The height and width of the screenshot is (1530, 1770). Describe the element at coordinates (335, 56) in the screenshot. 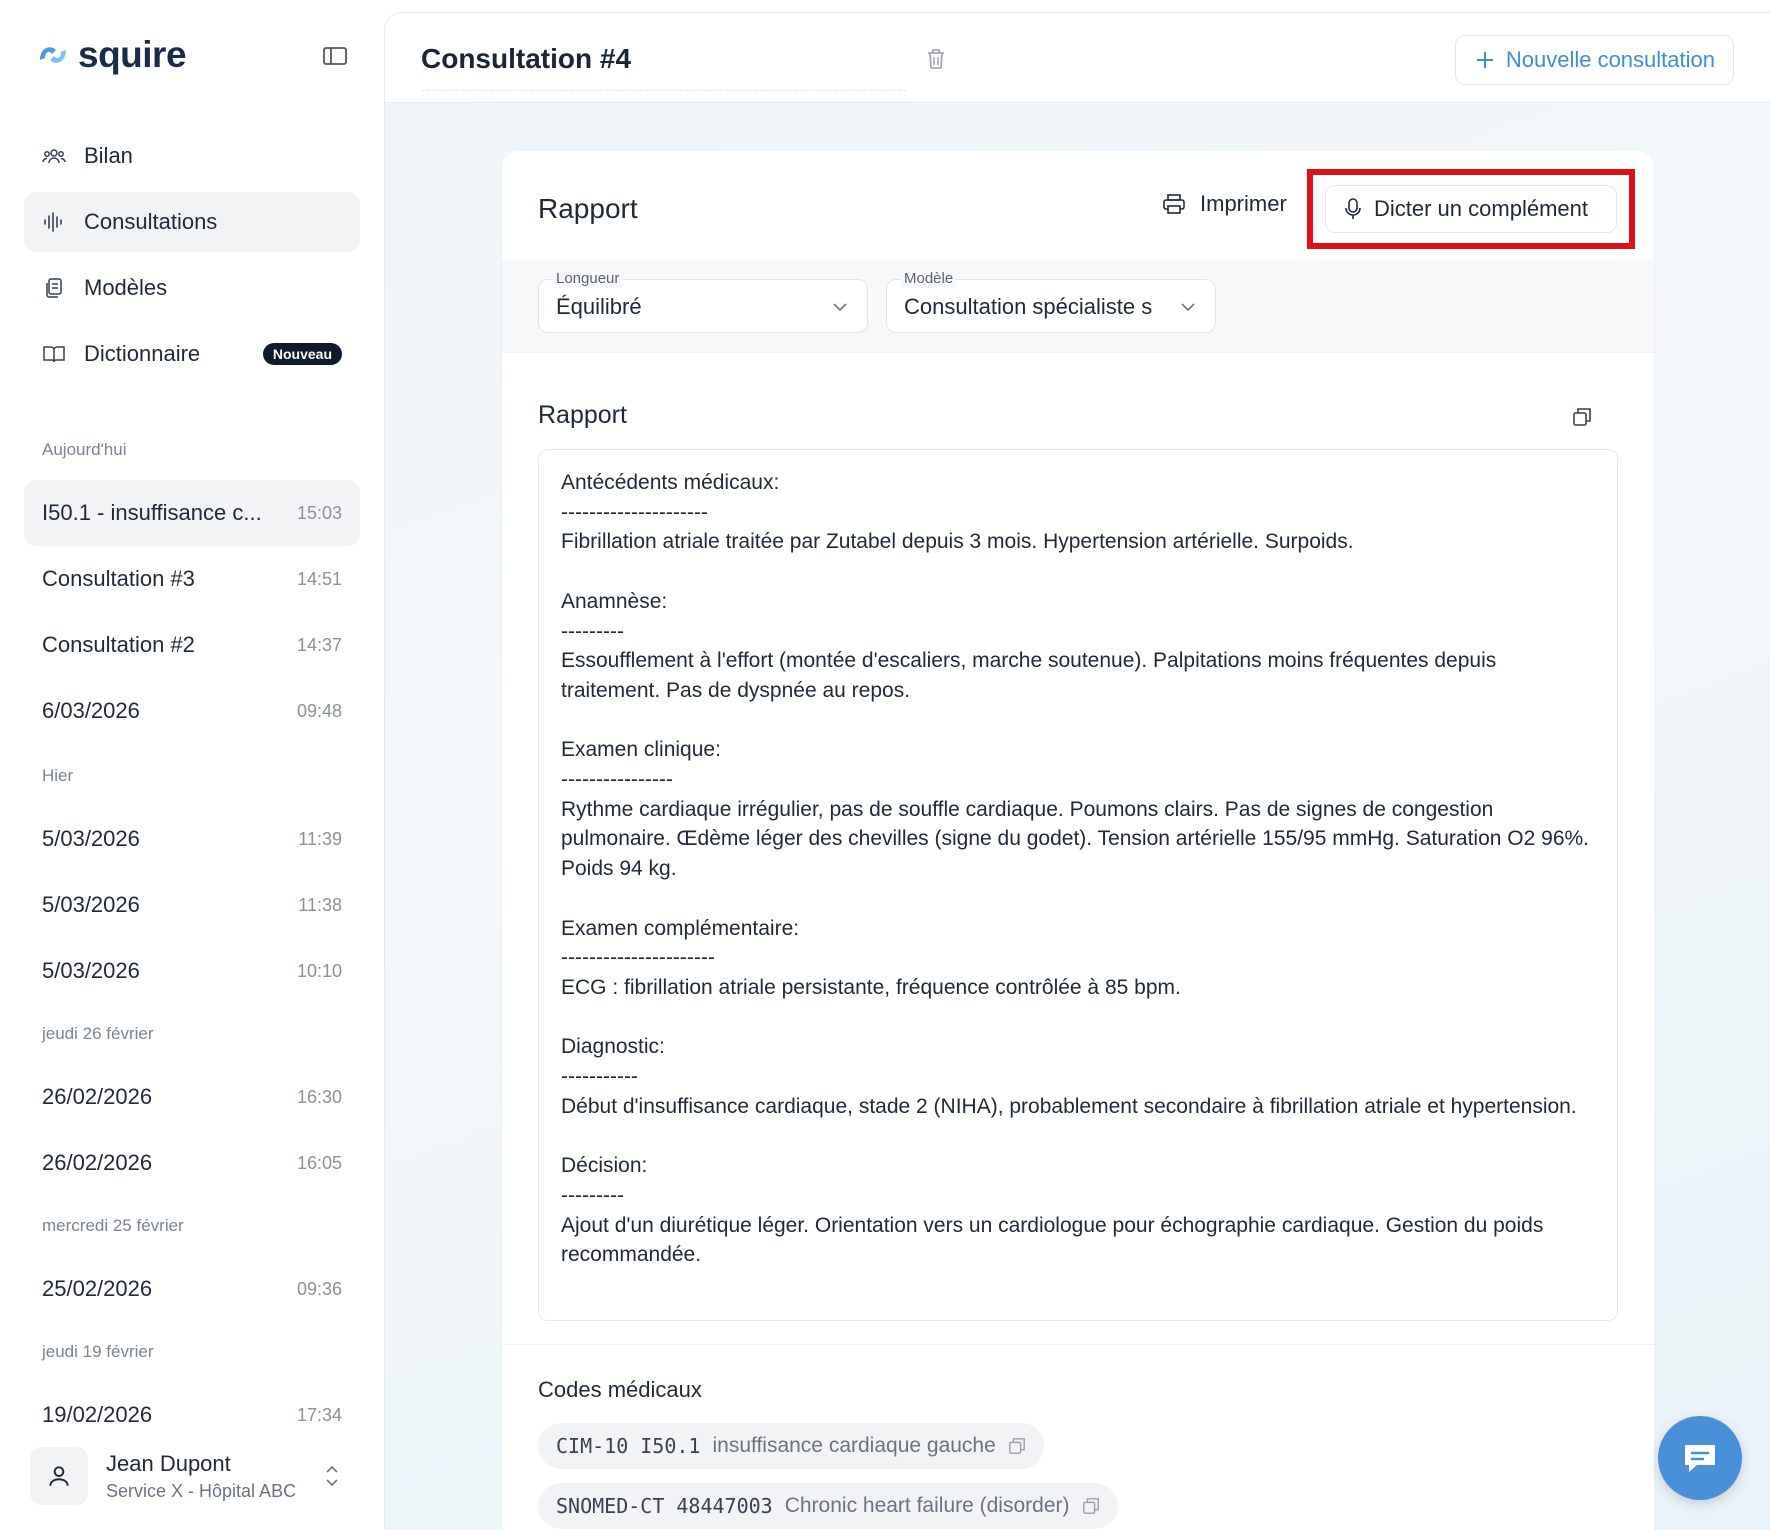

I see `sidebar-toggle-icon` at that location.